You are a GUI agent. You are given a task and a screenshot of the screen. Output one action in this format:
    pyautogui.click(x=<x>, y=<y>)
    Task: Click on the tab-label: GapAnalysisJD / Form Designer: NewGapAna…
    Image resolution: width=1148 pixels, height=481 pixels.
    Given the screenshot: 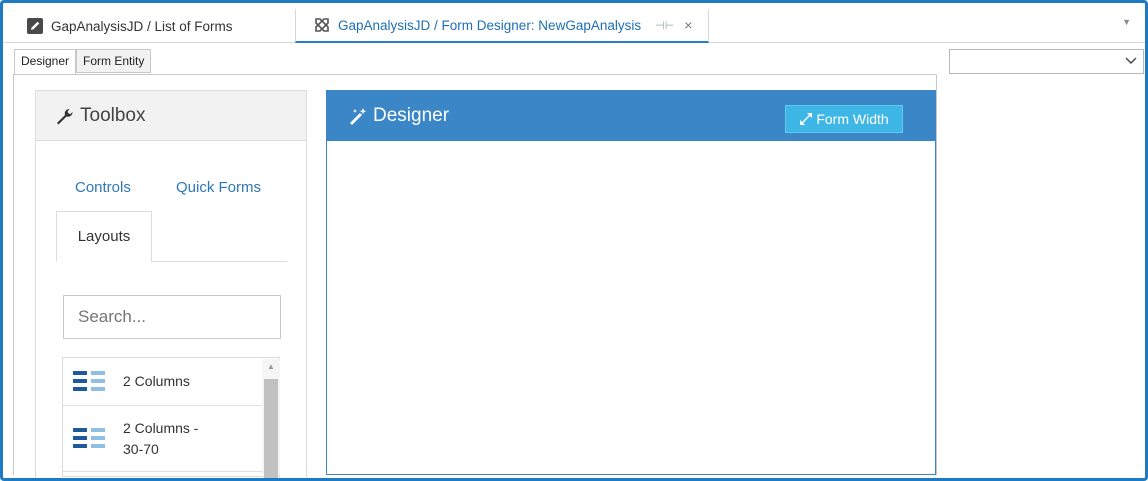 What is the action you would take?
    pyautogui.click(x=490, y=25)
    